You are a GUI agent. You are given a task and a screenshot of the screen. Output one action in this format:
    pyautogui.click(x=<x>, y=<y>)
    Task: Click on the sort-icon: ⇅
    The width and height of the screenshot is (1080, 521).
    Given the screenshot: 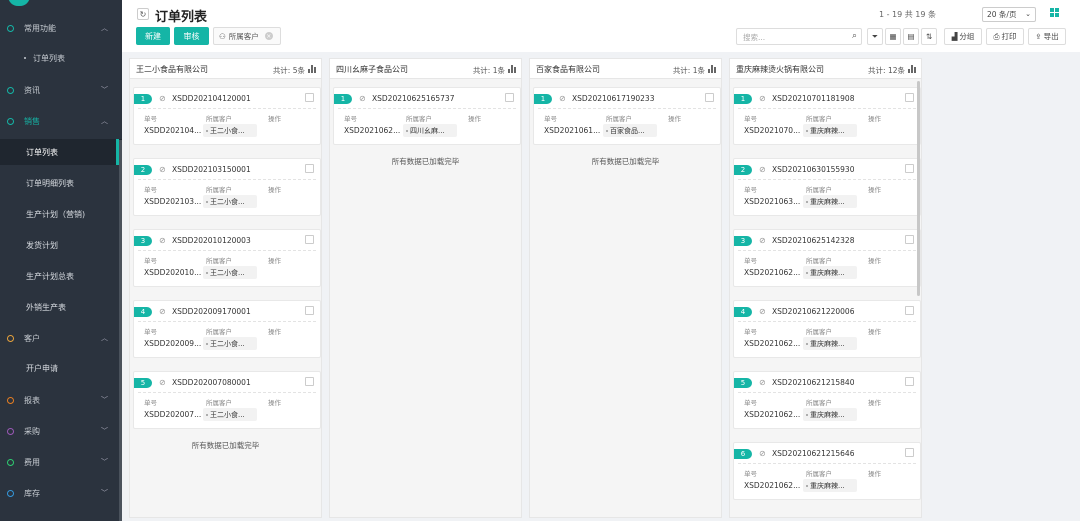 What is the action you would take?
    pyautogui.click(x=929, y=36)
    